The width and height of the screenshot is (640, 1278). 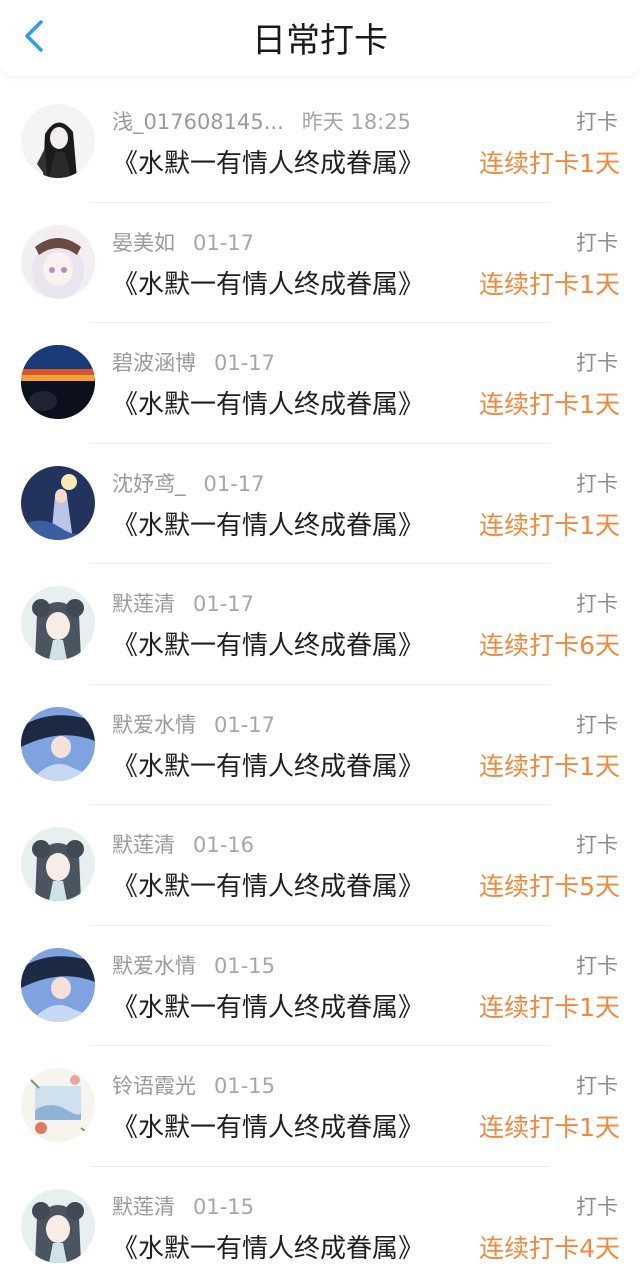 What do you see at coordinates (549, 645) in the screenshot?
I see `streak-badge: 连续打卡6天` at bounding box center [549, 645].